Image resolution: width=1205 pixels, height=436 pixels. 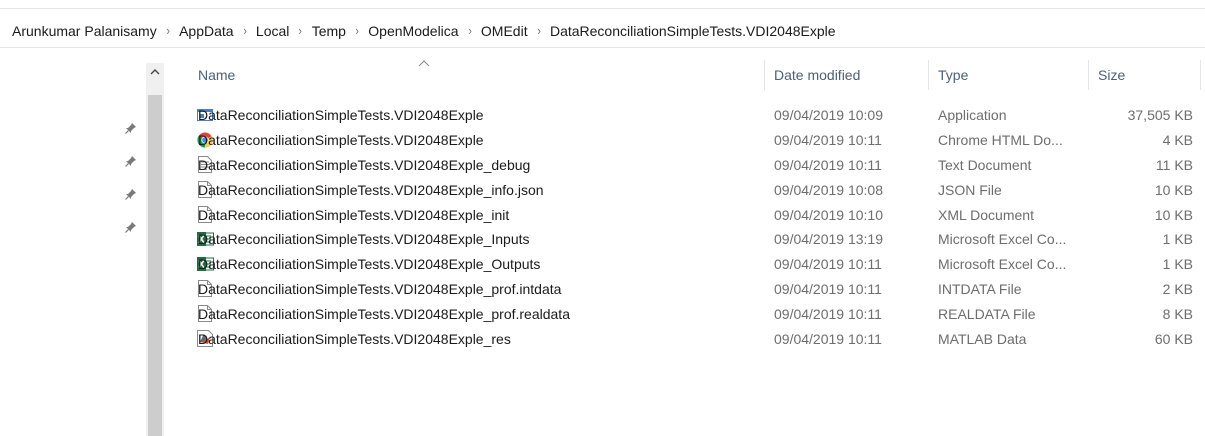 I want to click on navigation-pane, so click(x=83, y=242).